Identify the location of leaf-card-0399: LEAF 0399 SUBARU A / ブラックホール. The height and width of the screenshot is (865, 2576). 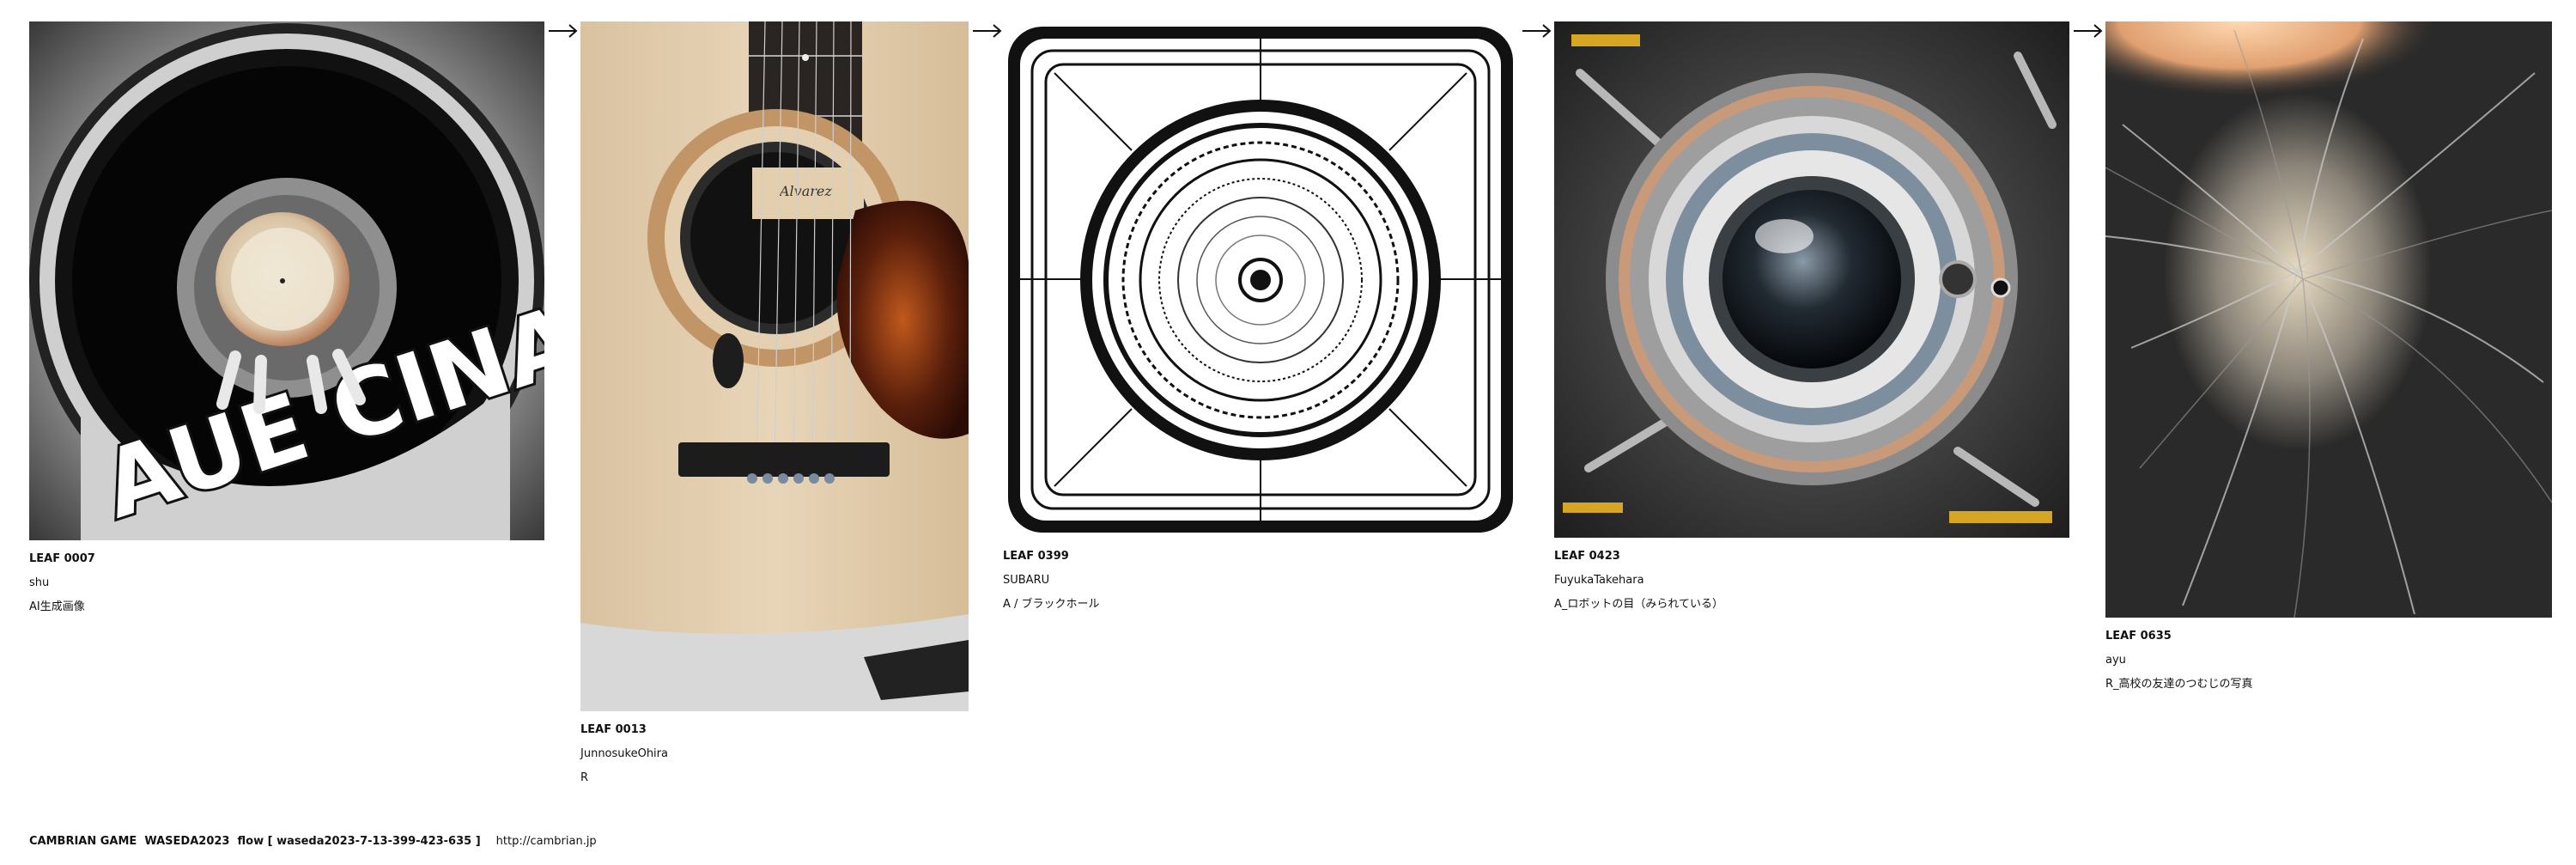
(1261, 319).